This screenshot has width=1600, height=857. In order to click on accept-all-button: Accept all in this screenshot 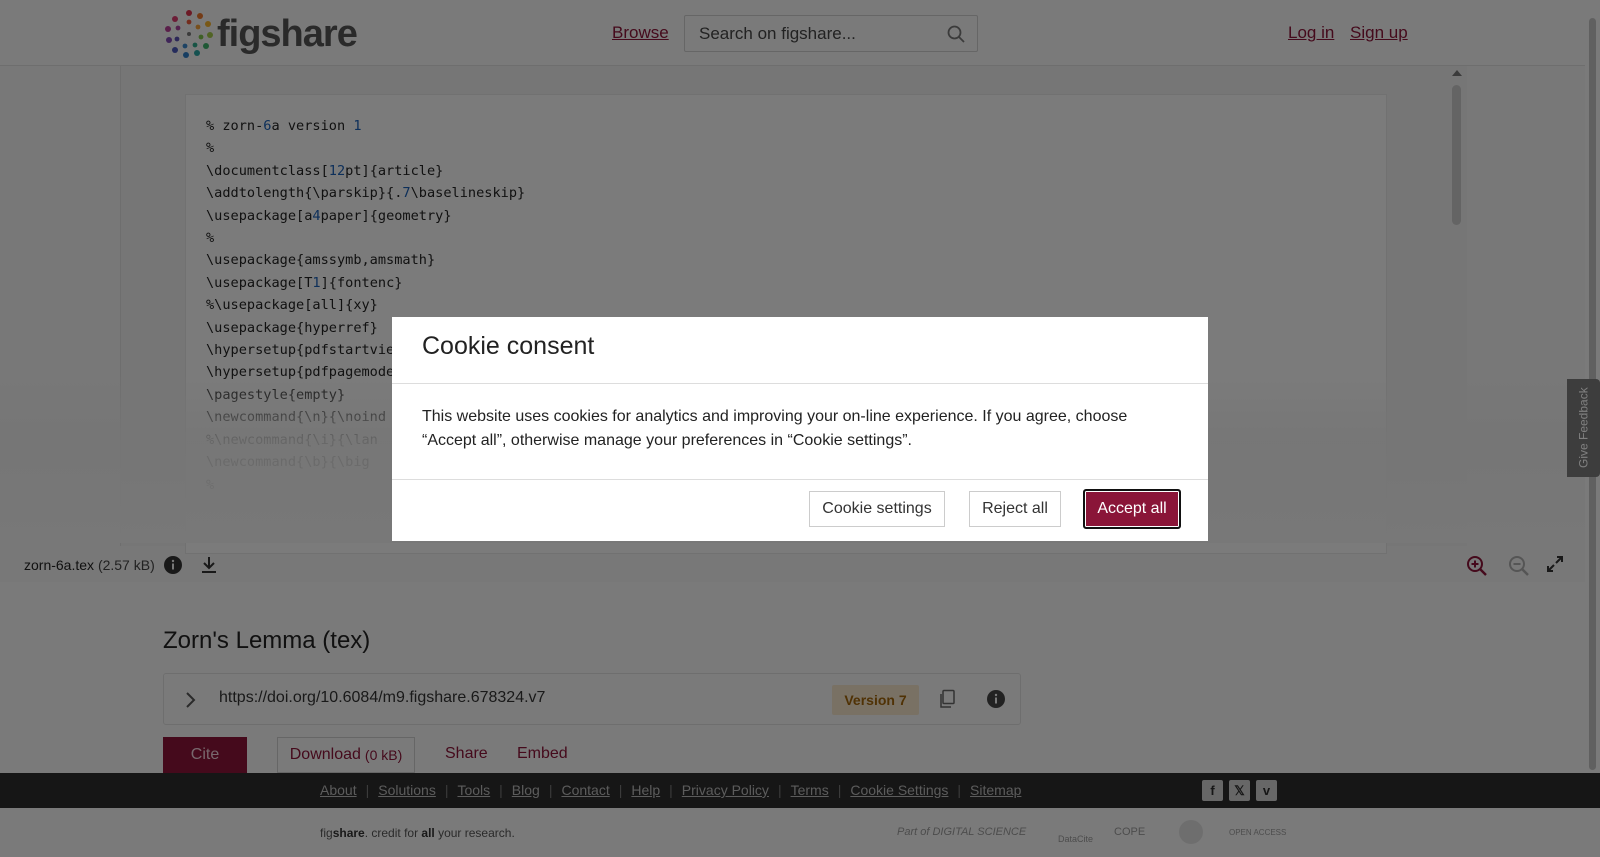, I will do `click(1132, 509)`.